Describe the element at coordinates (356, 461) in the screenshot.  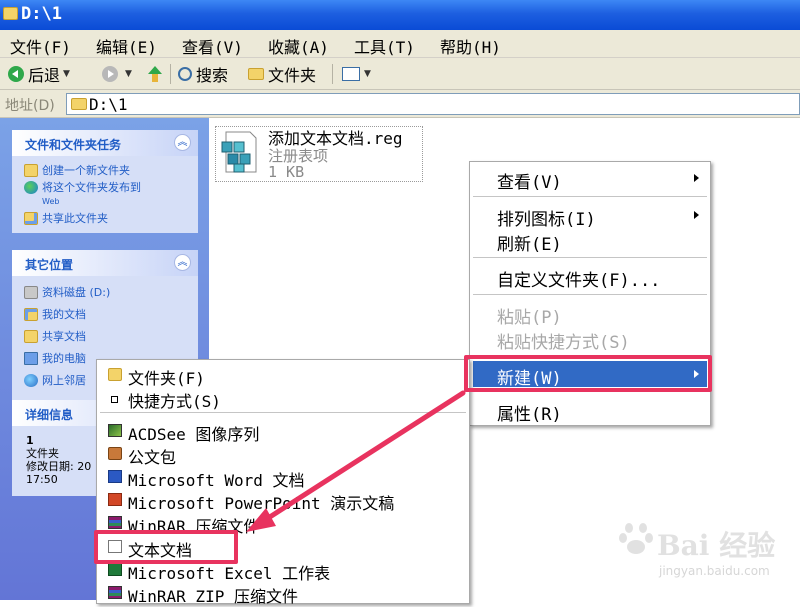
I see `annotation-arrow-icon` at that location.